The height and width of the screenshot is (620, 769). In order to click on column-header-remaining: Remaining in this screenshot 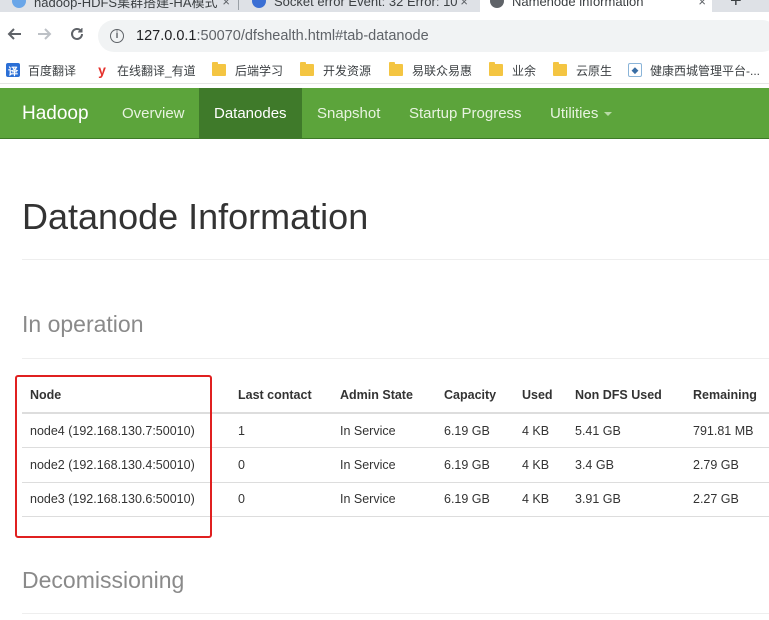, I will do `click(727, 395)`.